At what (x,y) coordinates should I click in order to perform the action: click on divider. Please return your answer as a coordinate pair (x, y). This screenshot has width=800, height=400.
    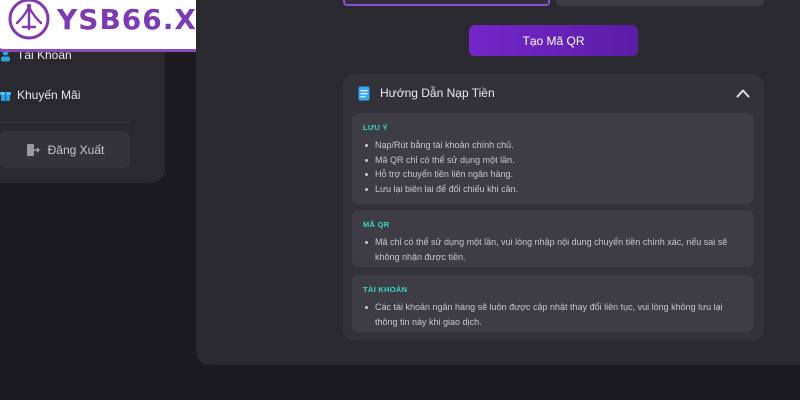
    Looking at the image, I should click on (65, 122).